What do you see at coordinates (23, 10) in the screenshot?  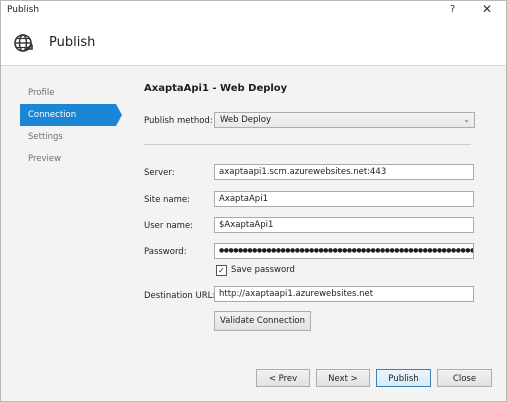 I see `window-title: Publish` at bounding box center [23, 10].